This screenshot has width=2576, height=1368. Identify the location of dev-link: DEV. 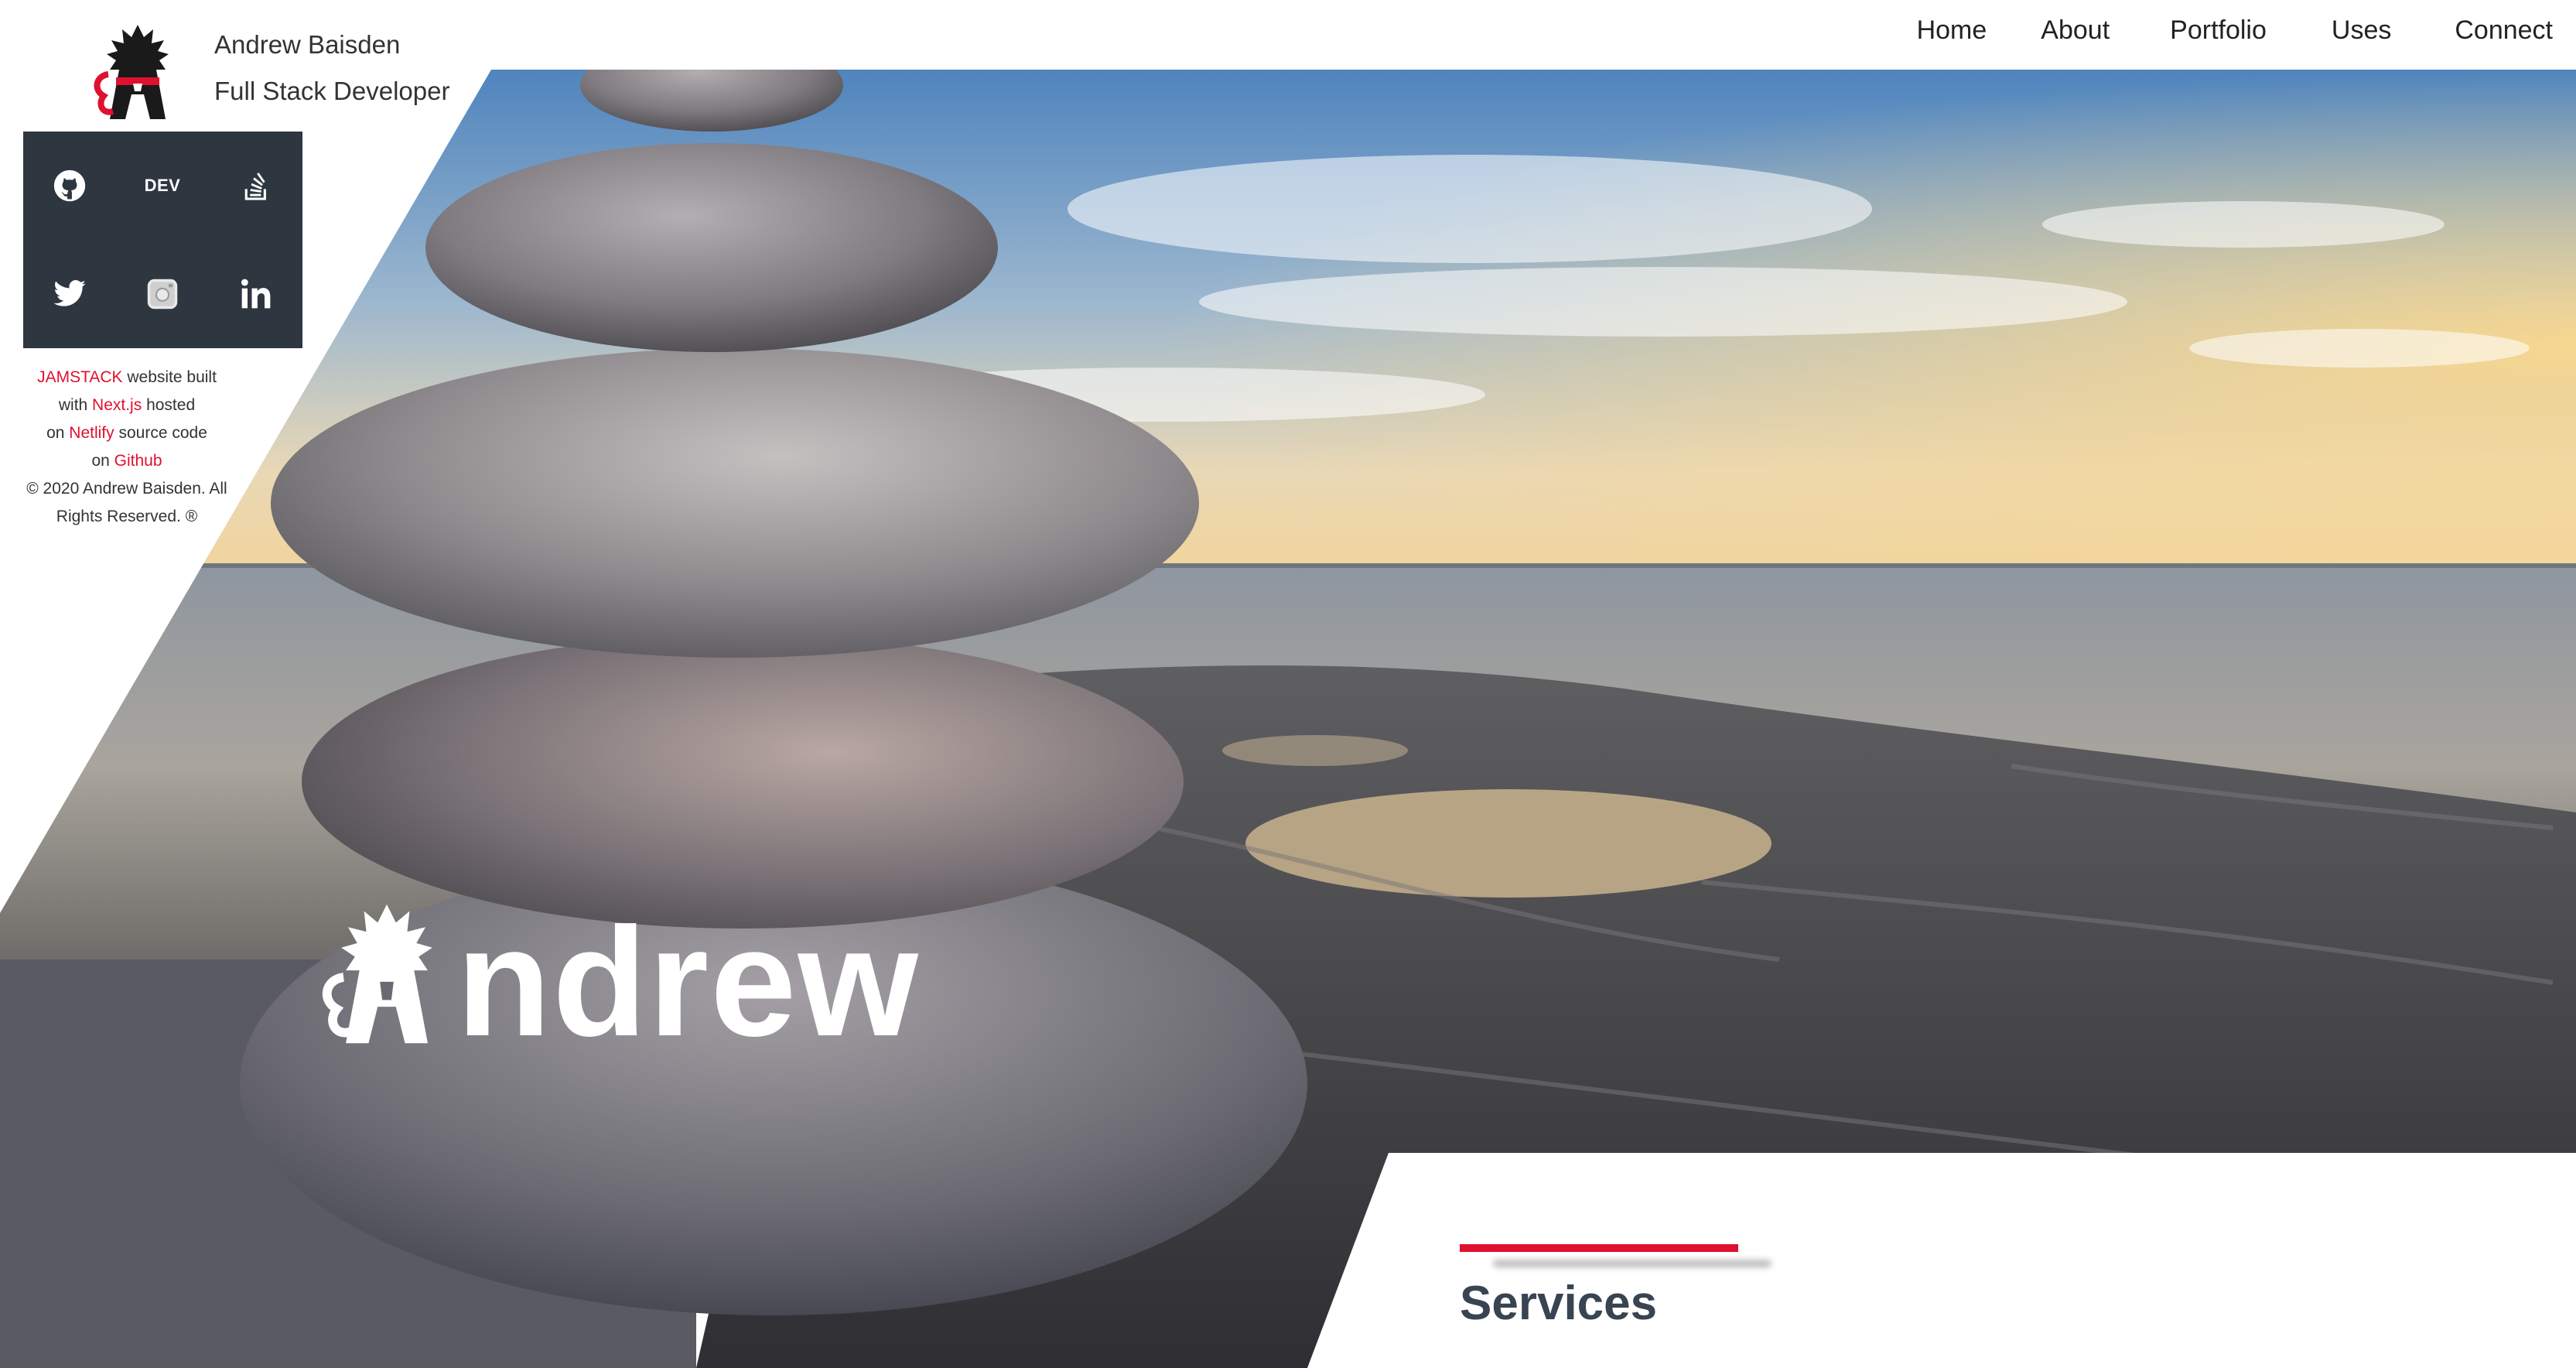
(162, 186).